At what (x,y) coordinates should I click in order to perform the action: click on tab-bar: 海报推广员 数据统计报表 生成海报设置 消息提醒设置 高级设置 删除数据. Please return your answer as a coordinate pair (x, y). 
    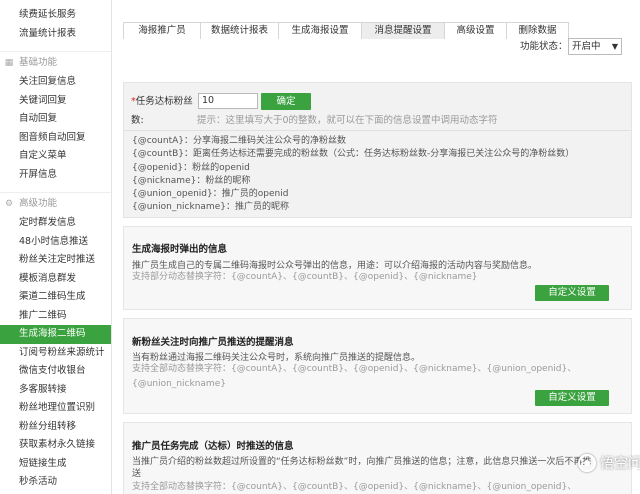
    Looking at the image, I should click on (346, 30).